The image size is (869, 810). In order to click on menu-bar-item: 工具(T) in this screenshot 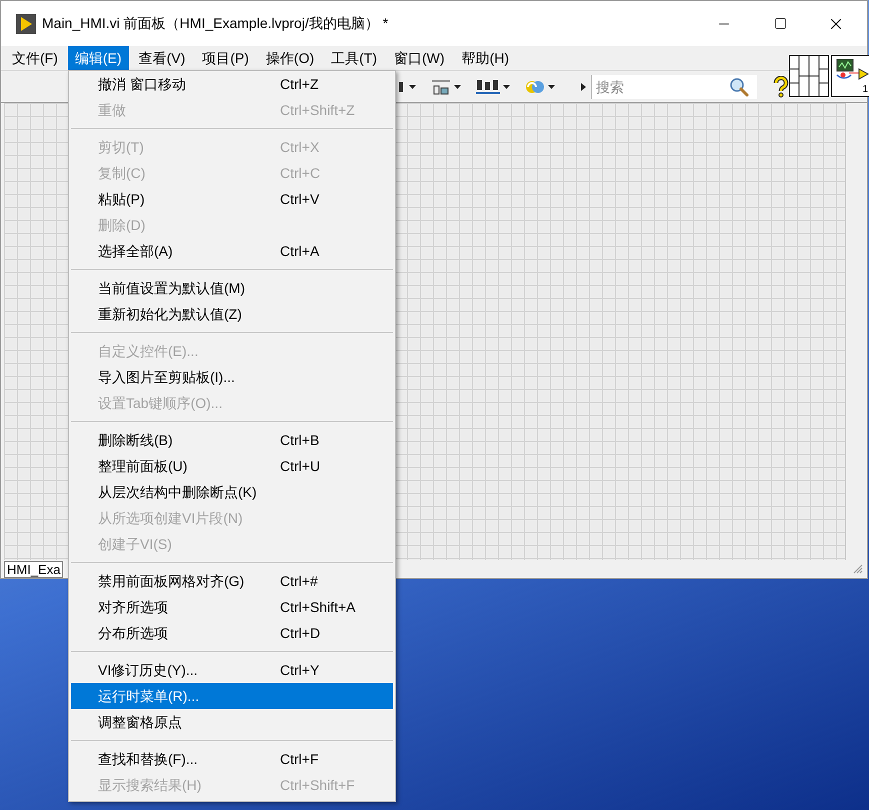, I will do `click(354, 58)`.